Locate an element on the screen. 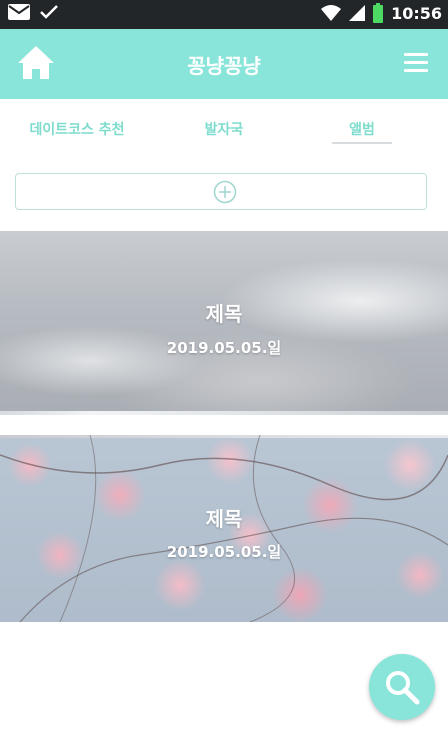 Image resolution: width=448 pixels, height=748 pixels. check-icon is located at coordinates (49, 12).